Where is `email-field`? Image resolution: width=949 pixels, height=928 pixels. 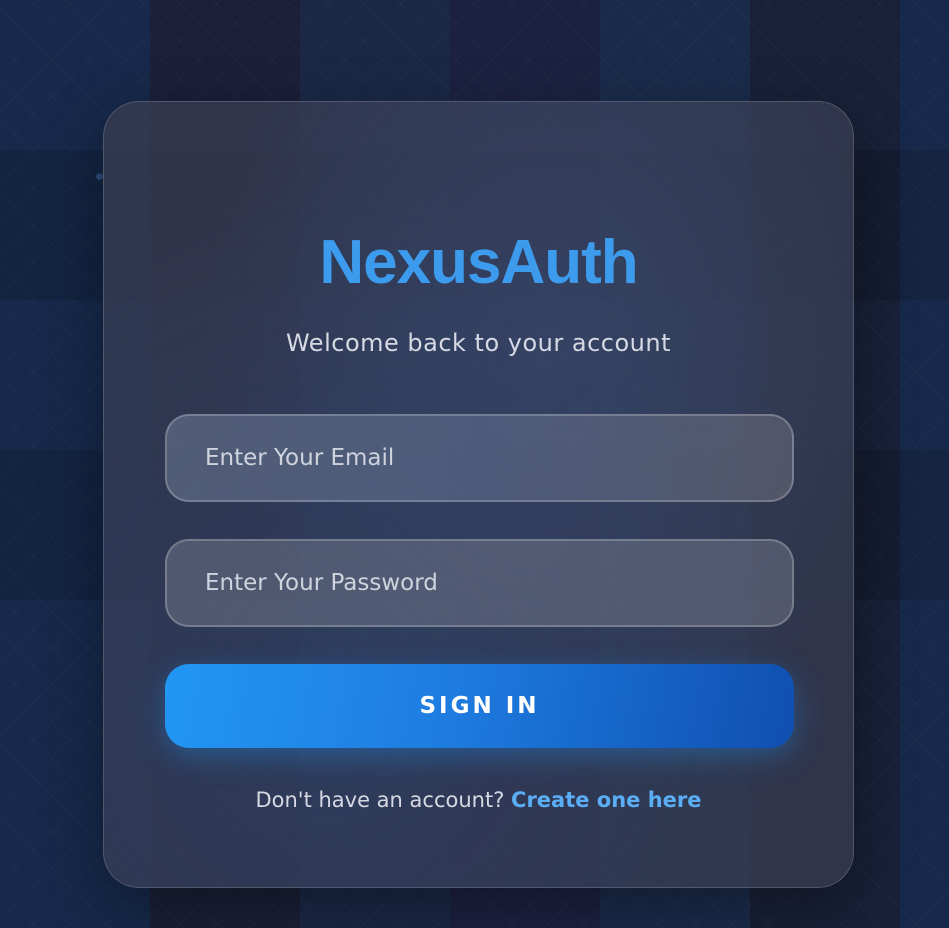
email-field is located at coordinates (479, 458).